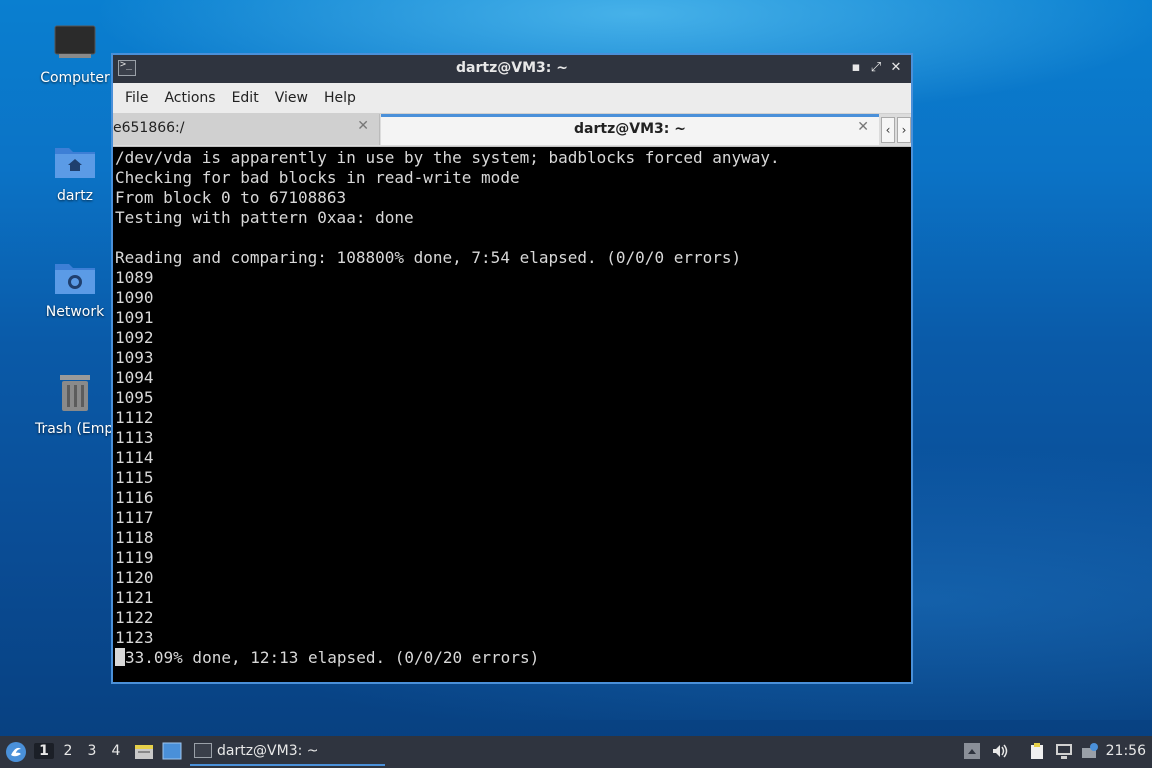 This screenshot has height=768, width=1152. What do you see at coordinates (1090, 751) in the screenshot?
I see `update-notification-icon` at bounding box center [1090, 751].